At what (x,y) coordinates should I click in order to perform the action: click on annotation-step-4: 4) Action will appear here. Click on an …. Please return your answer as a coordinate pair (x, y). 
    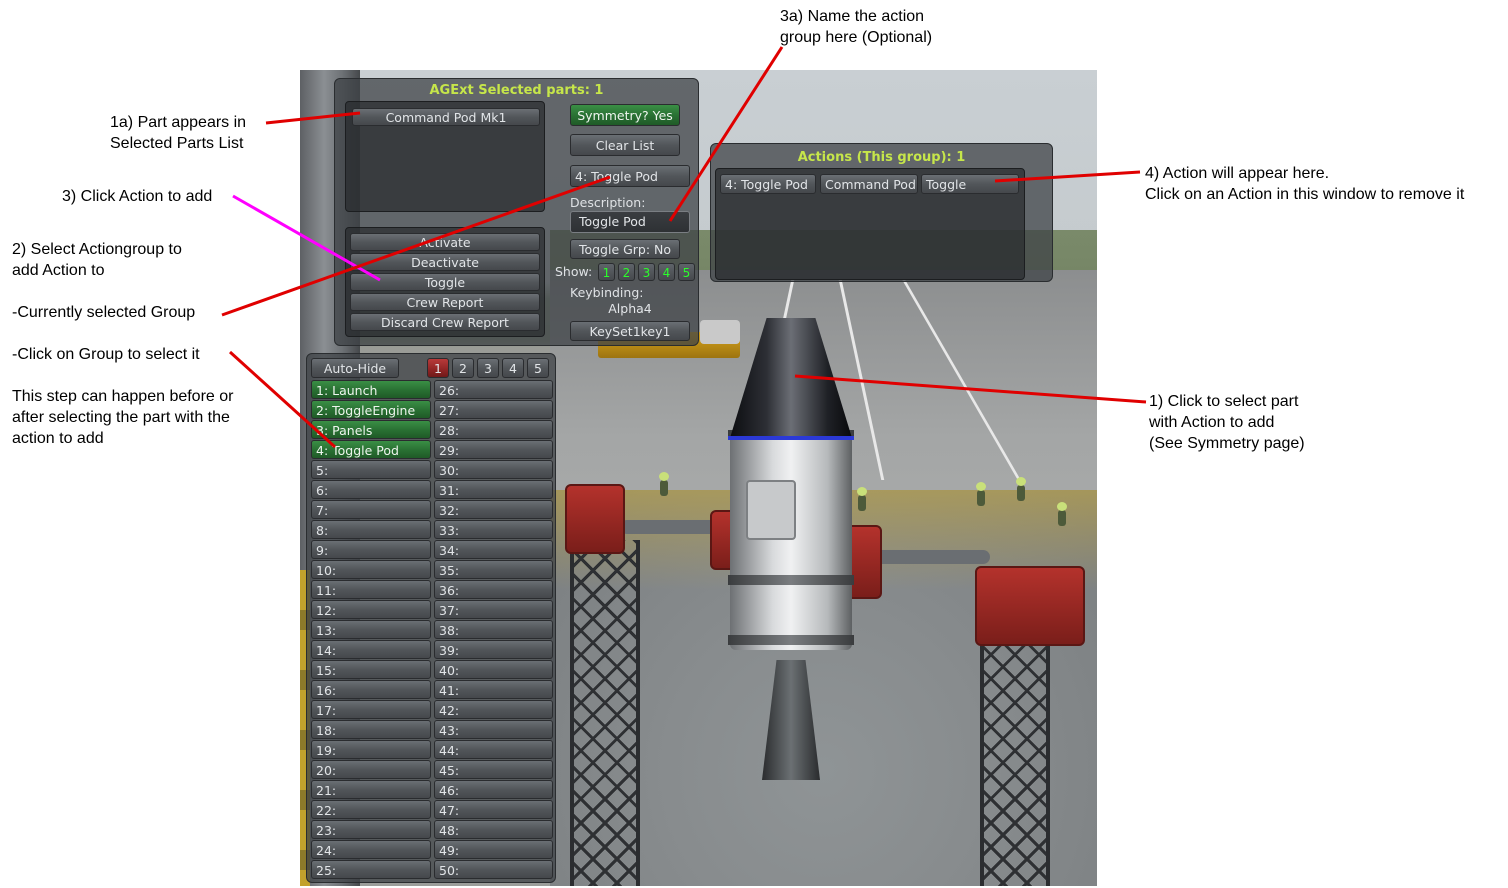
    Looking at the image, I should click on (1305, 184).